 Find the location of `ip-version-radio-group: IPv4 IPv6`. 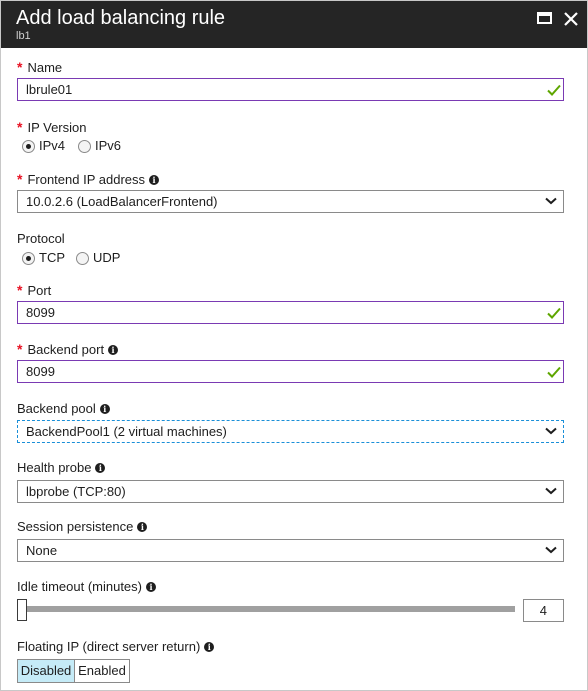

ip-version-radio-group: IPv4 IPv6 is located at coordinates (117, 146).